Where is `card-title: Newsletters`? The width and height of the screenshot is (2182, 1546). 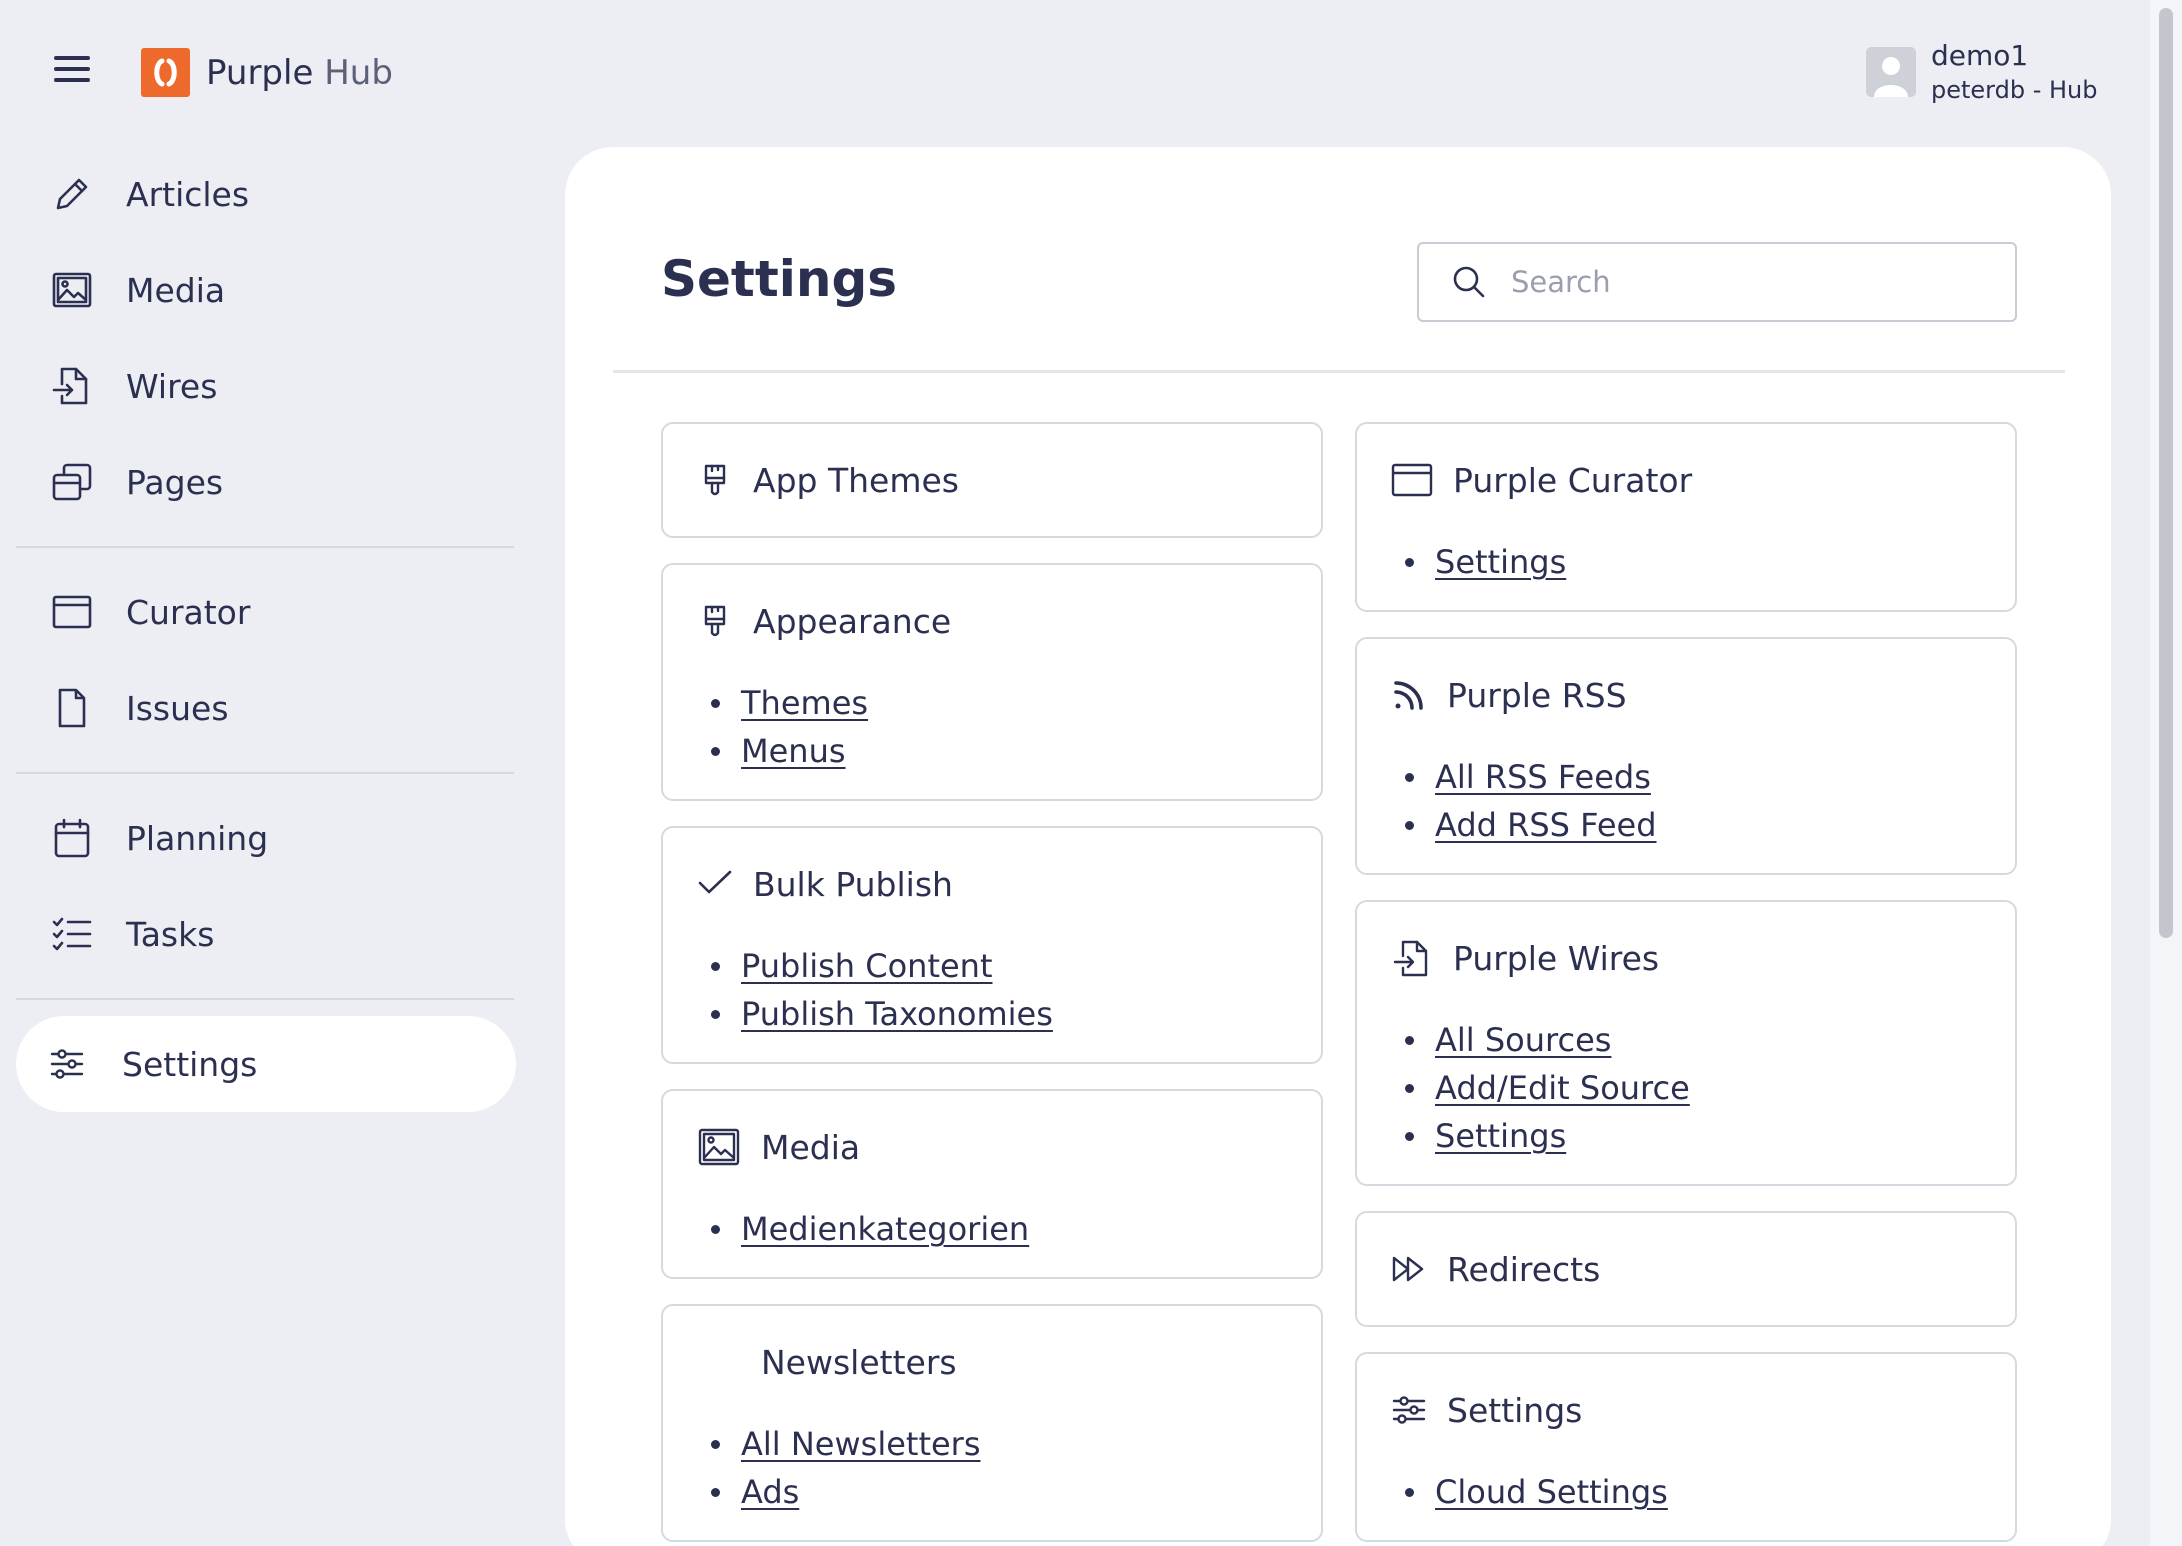 card-title: Newsletters is located at coordinates (859, 1362).